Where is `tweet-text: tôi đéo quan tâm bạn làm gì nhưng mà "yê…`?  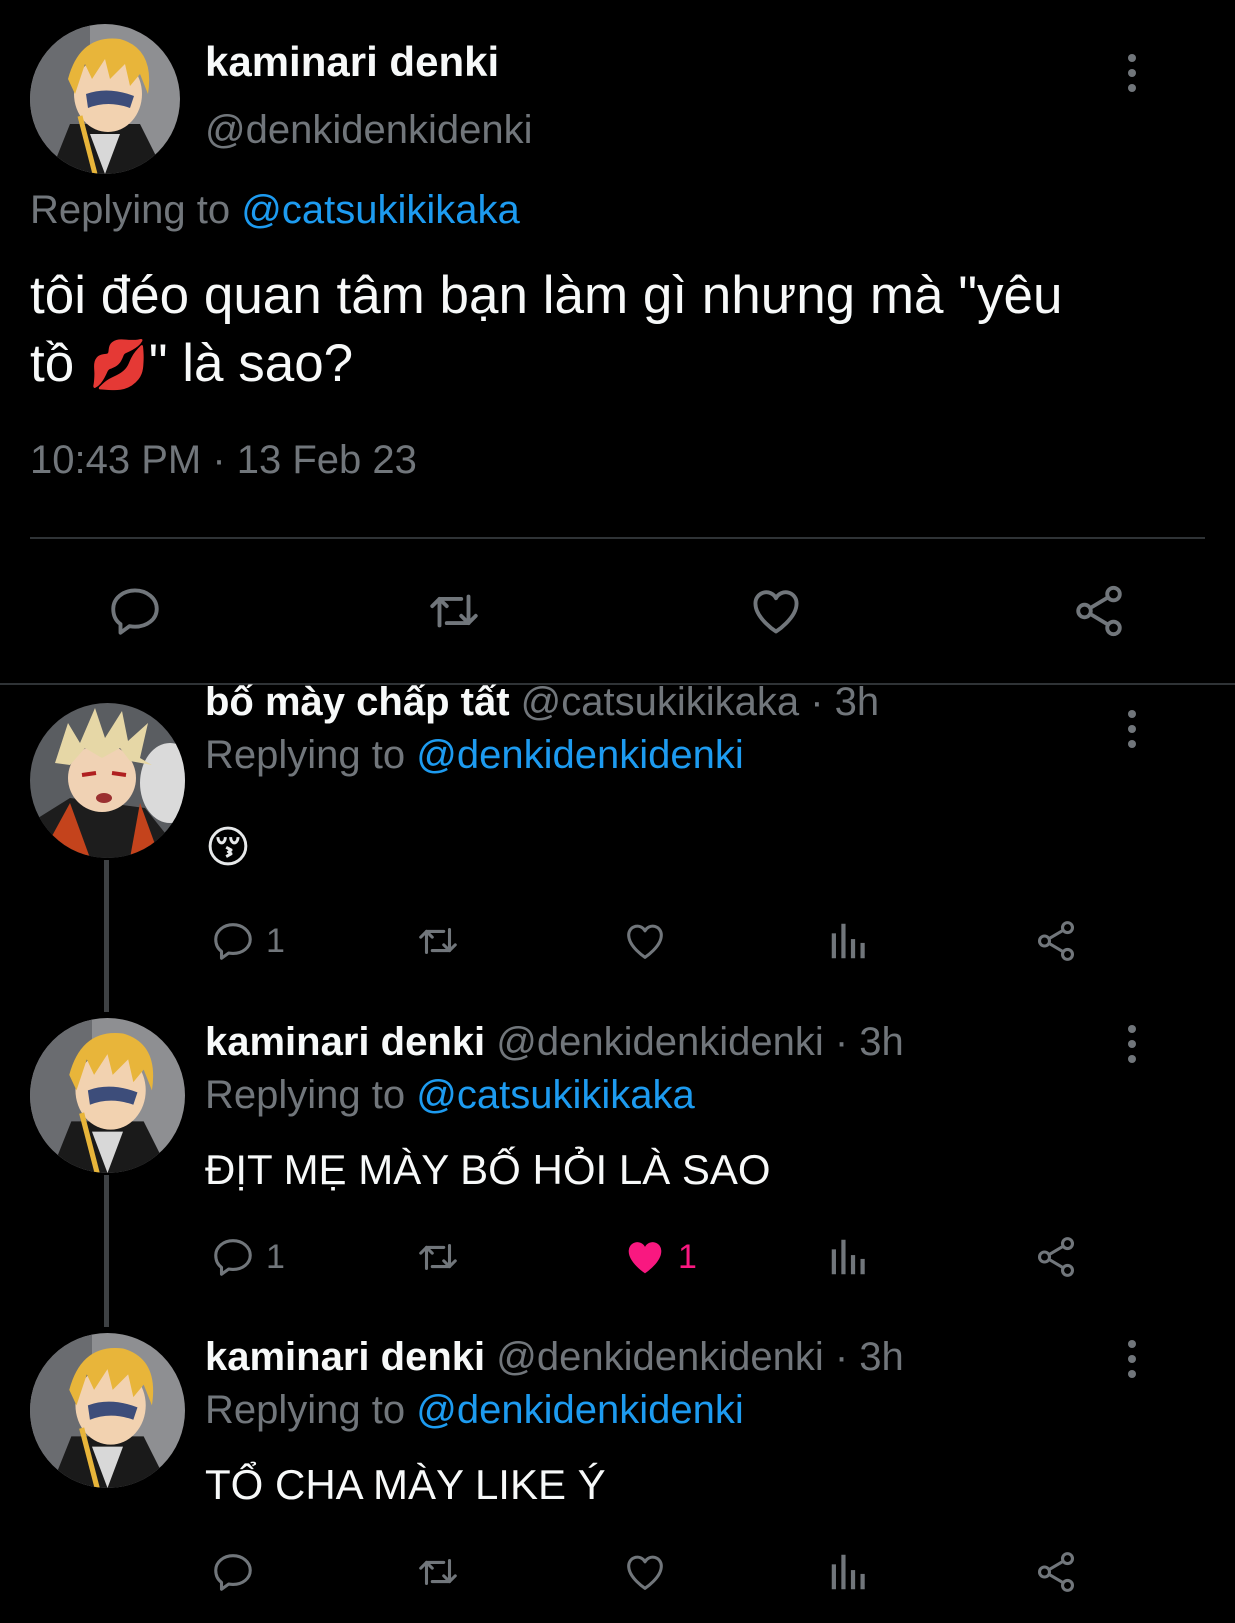
tweet-text: tôi đéo quan tâm bạn làm gì nhưng mà "yê… is located at coordinates (620, 331).